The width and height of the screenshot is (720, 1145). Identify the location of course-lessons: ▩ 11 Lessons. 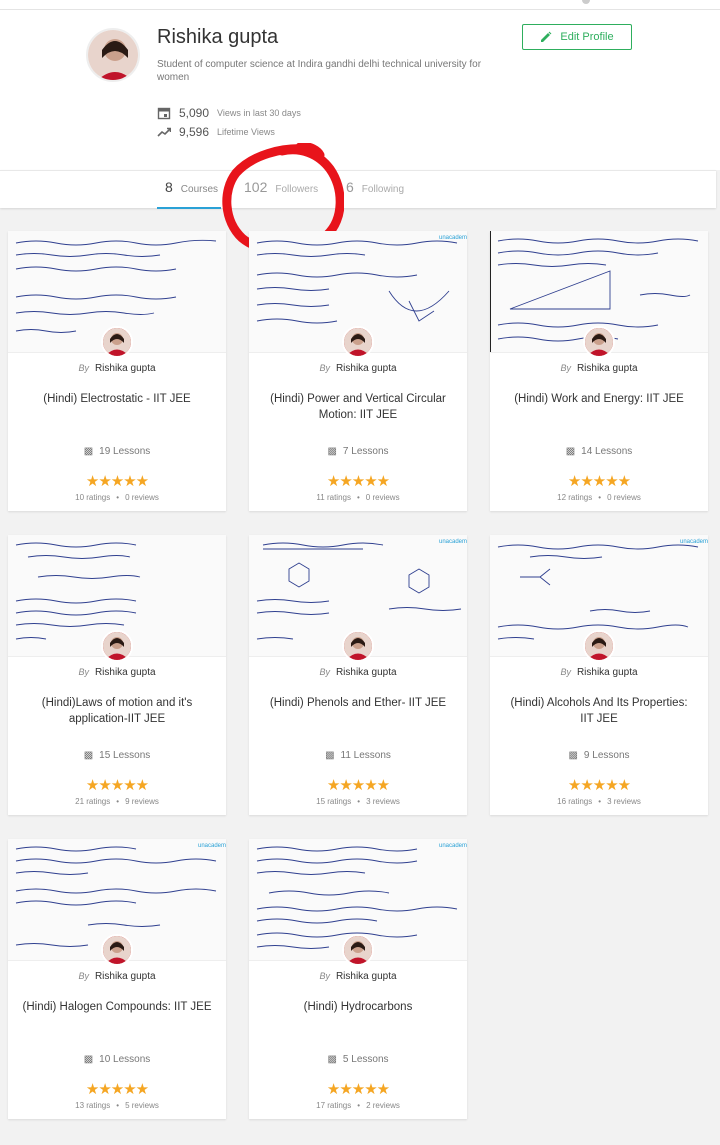
(358, 755).